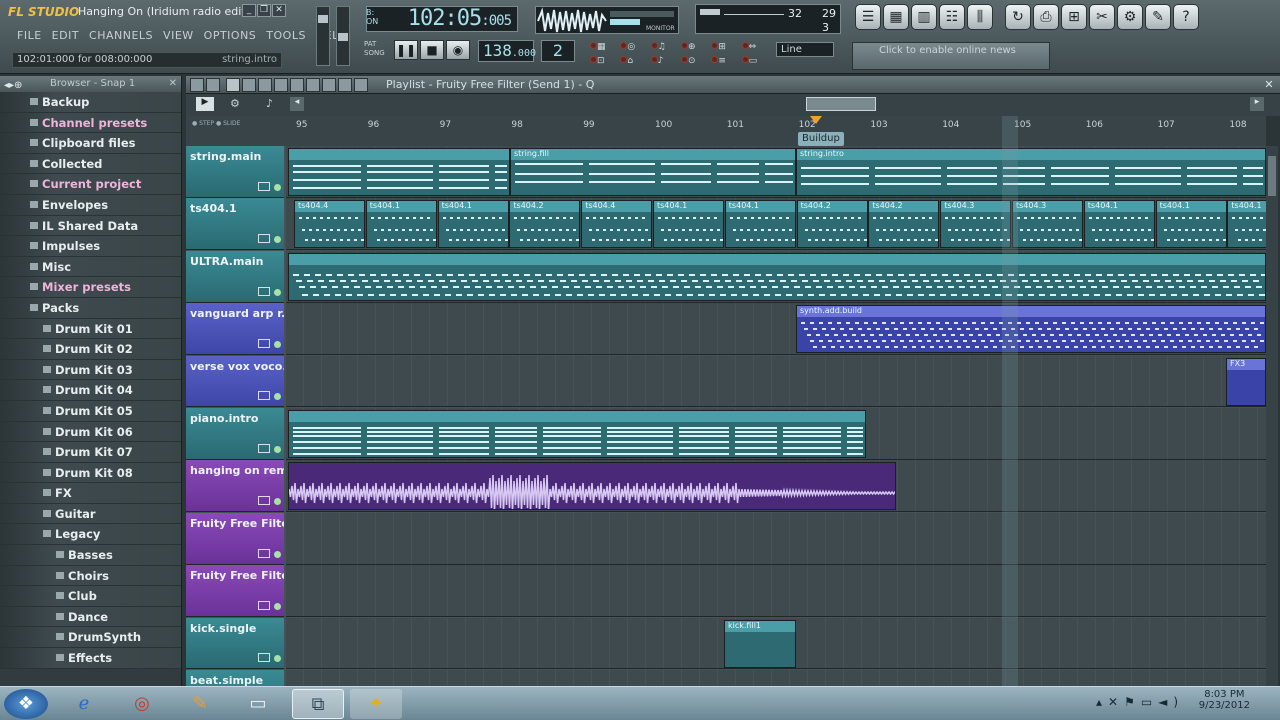  I want to click on master-pitch-slider, so click(343, 36).